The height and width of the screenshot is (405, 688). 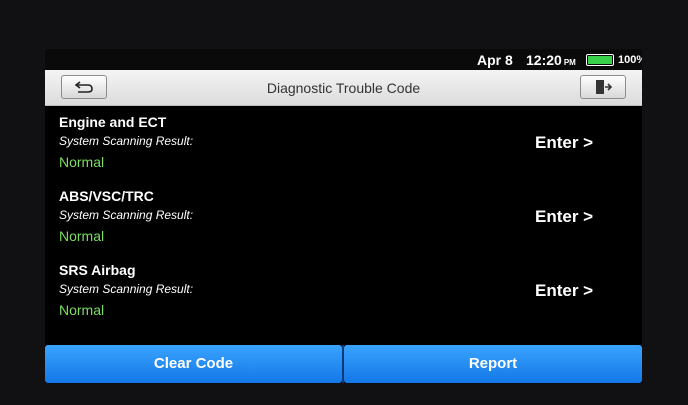 I want to click on clear-code-button: Clear Code, so click(x=193, y=364).